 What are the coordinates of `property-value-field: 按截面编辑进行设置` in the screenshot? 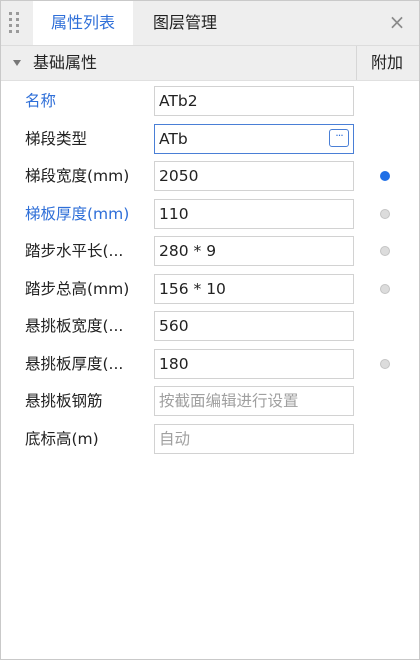 It's located at (254, 401).